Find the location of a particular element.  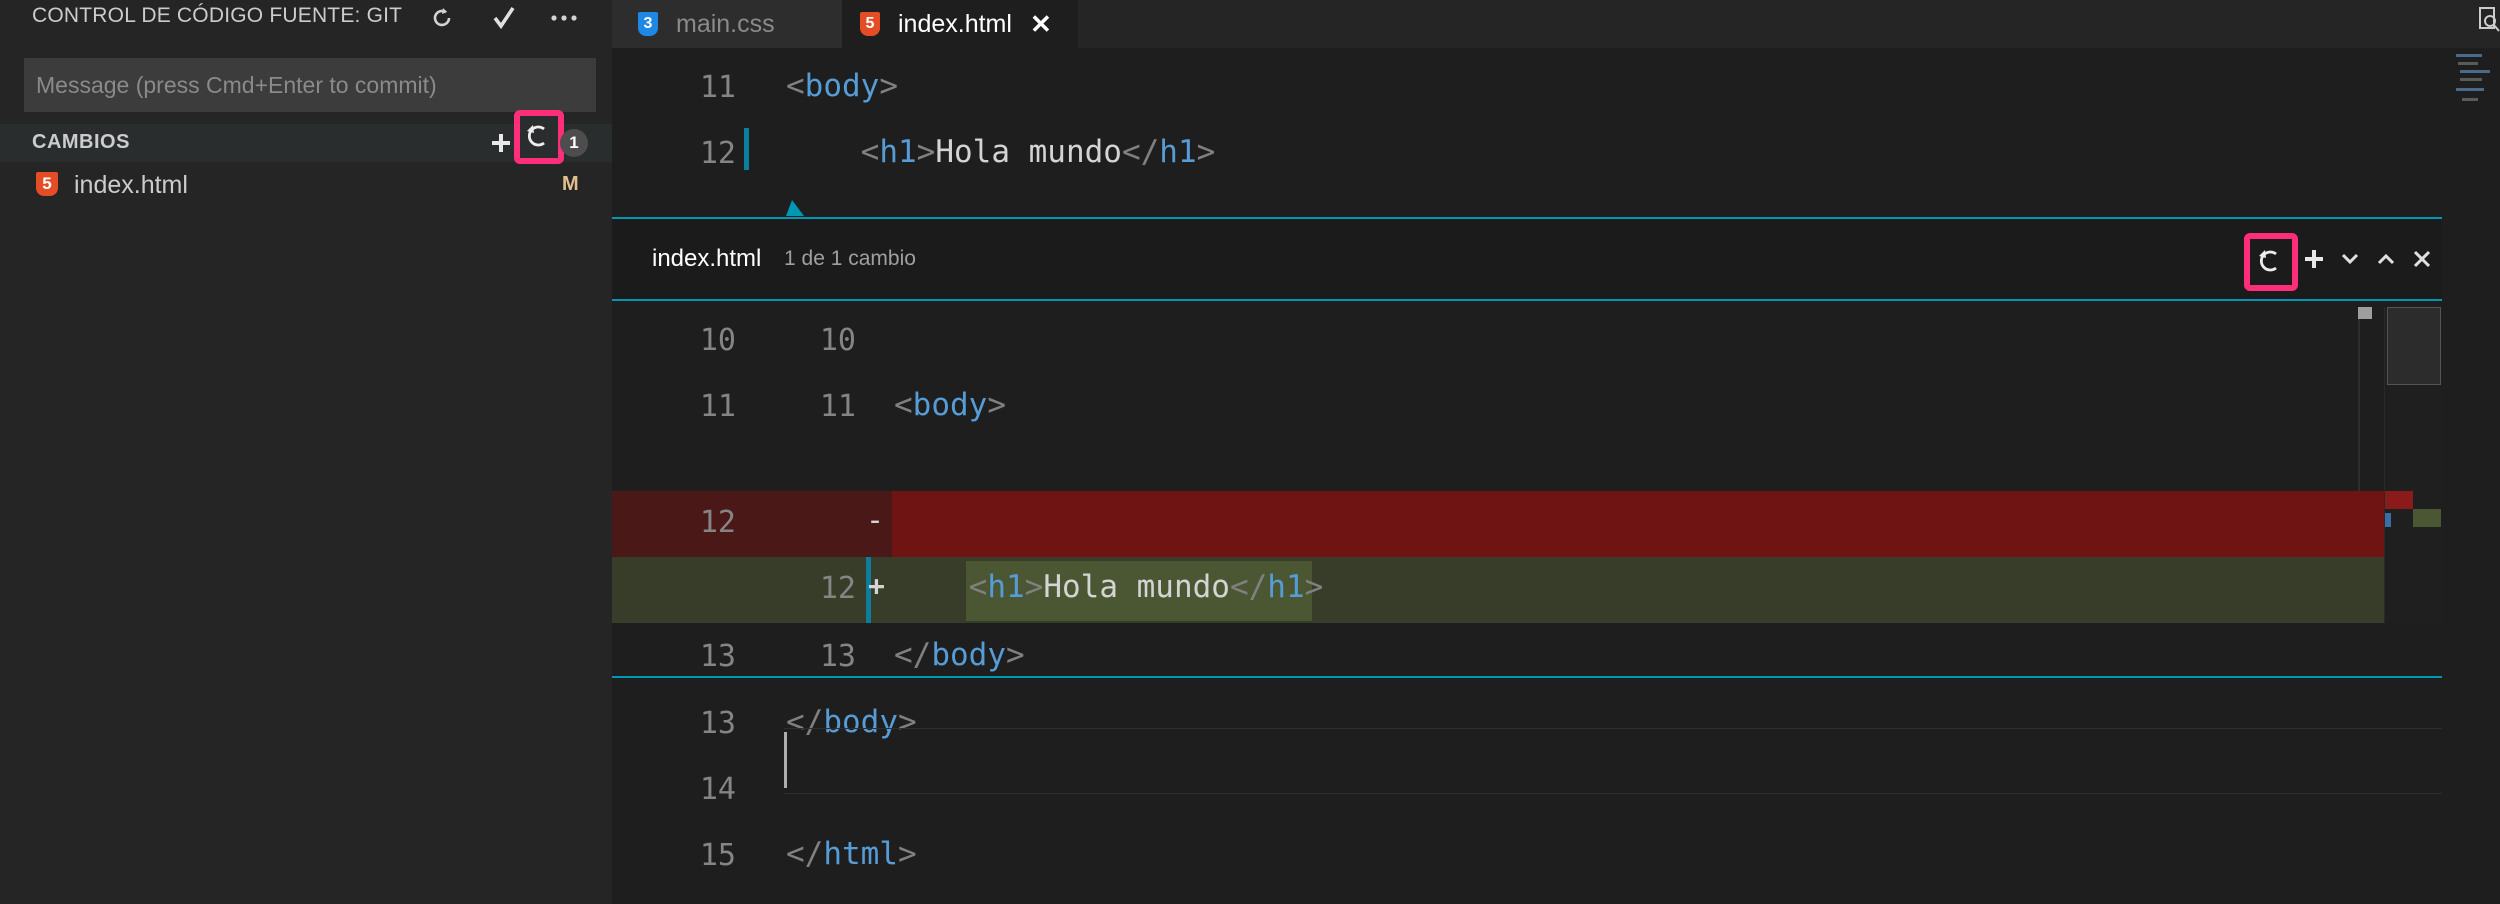

css3-icon: 3 is located at coordinates (648, 24).